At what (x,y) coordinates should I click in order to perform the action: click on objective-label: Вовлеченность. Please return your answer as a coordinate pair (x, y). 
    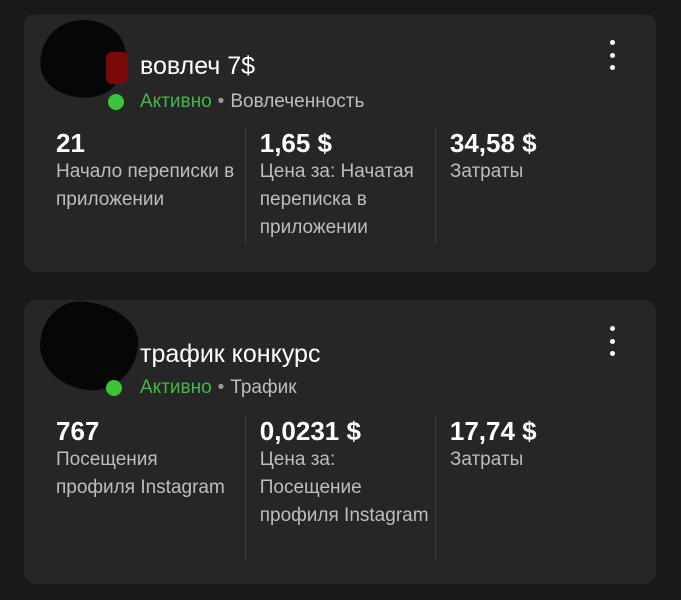
    Looking at the image, I should click on (297, 101).